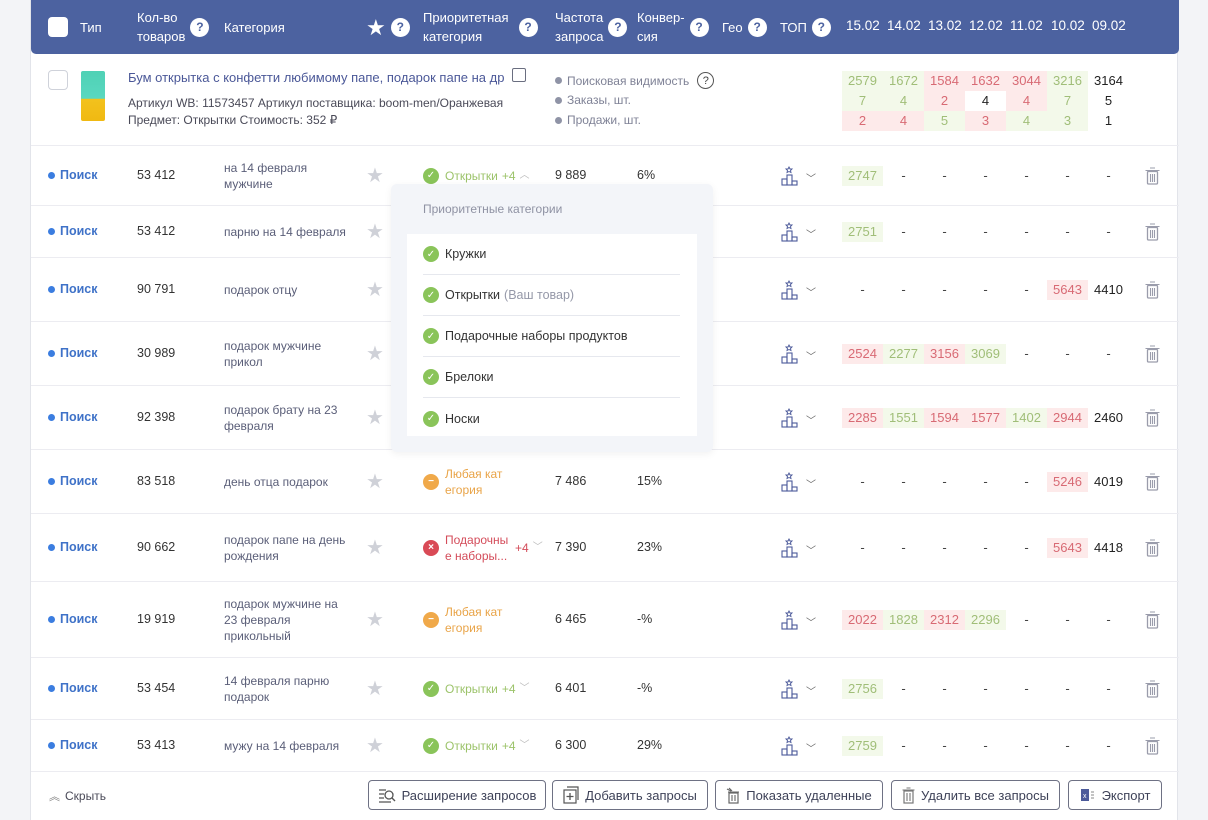  Describe the element at coordinates (388, 27) in the screenshot. I see `col-favorite: ★ ?` at that location.